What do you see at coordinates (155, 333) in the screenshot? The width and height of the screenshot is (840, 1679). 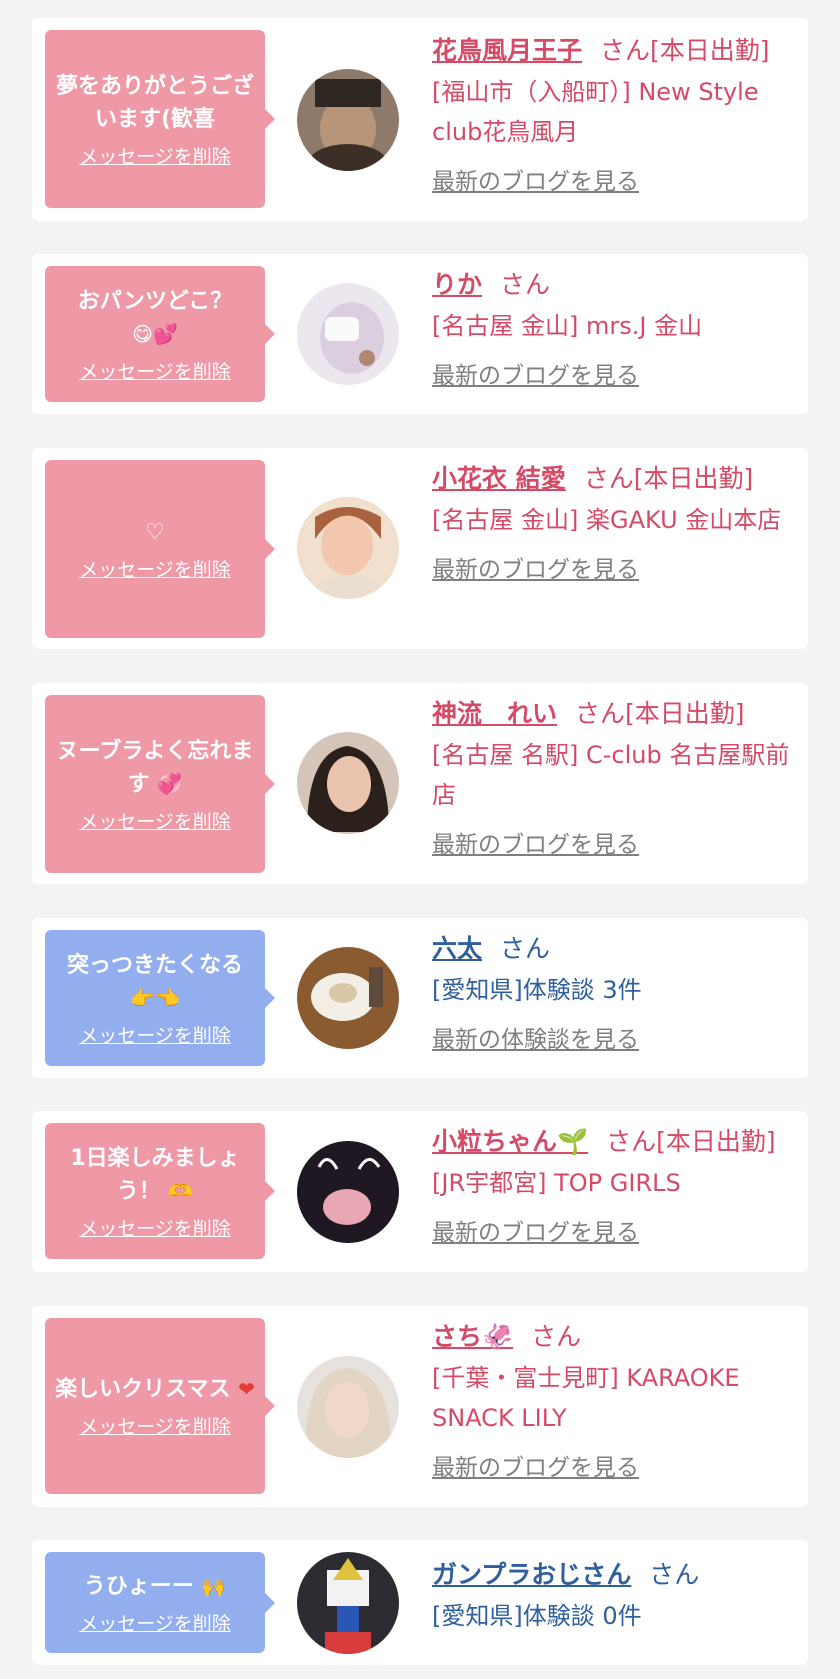 I see `emoji-icon: 😋💕` at bounding box center [155, 333].